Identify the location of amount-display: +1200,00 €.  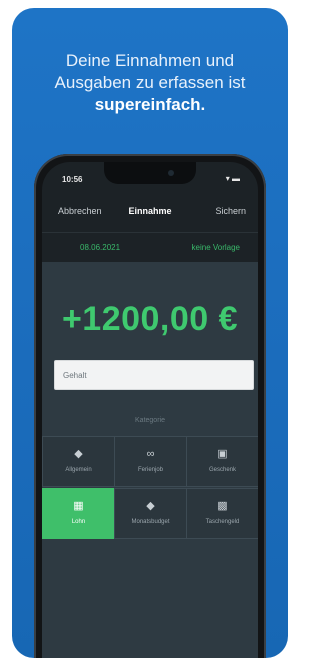
(150, 319).